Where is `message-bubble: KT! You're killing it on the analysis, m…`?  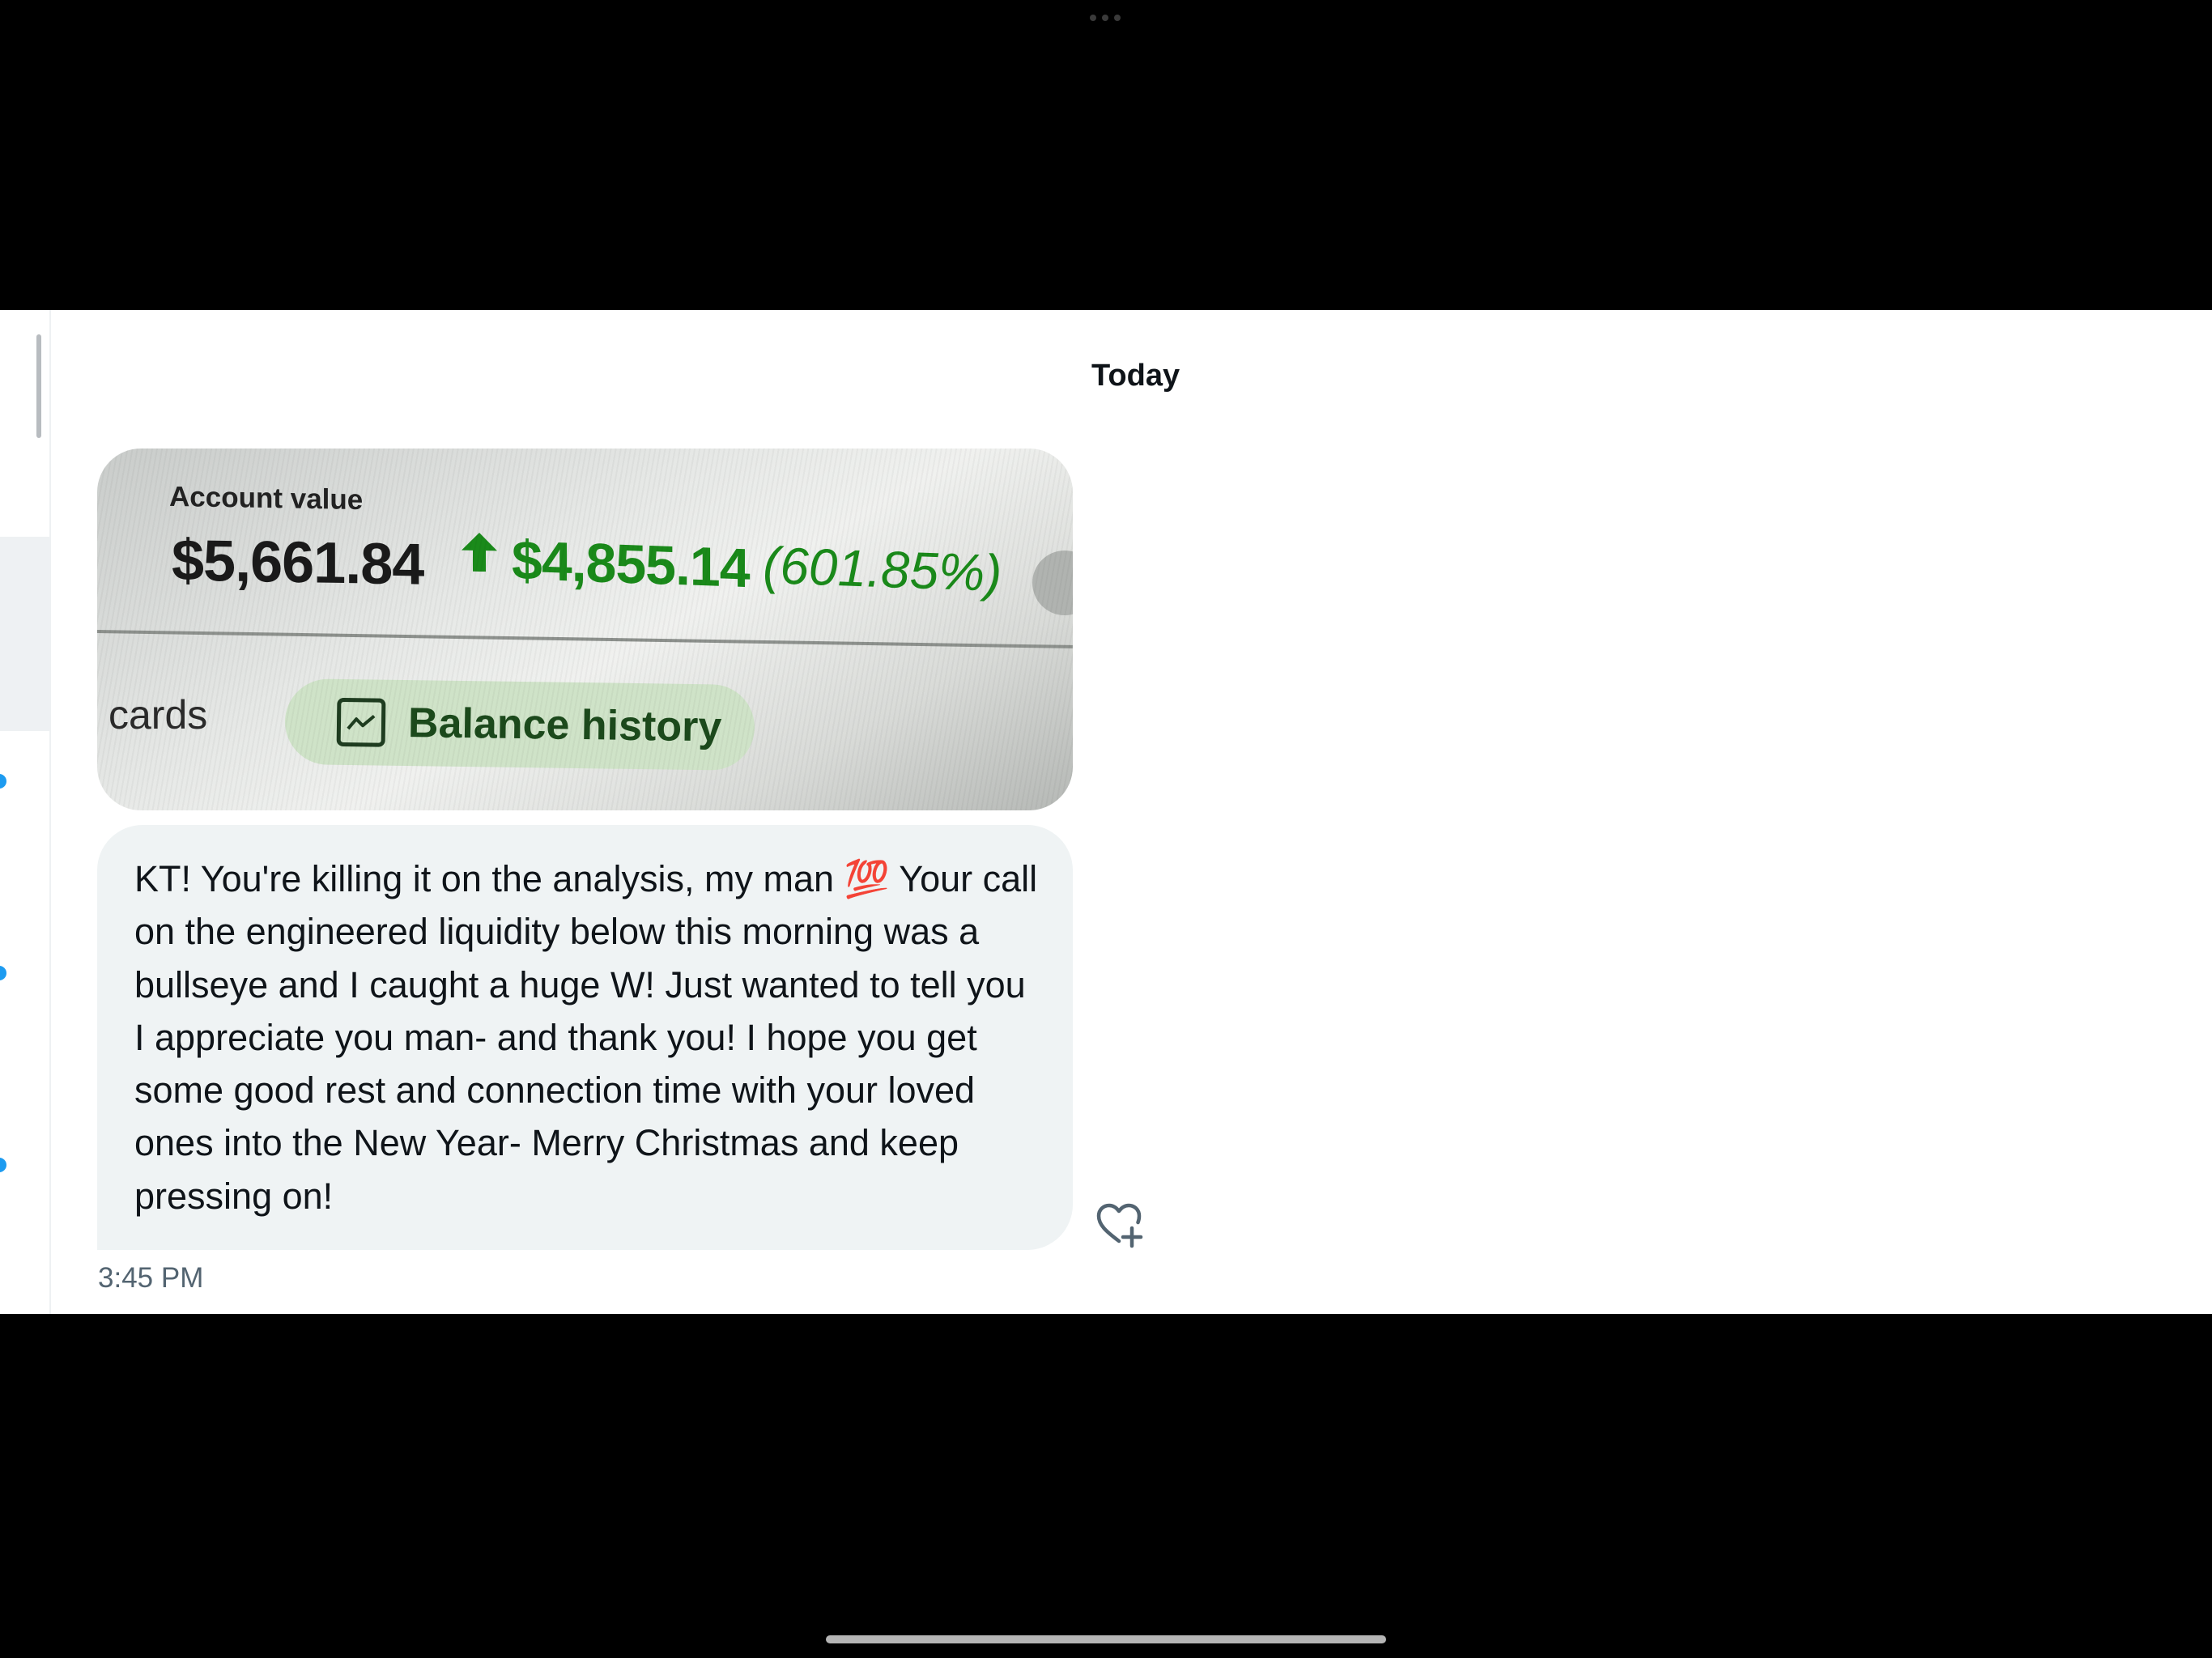
message-bubble: KT! You're killing it on the analysis, m… is located at coordinates (585, 1037).